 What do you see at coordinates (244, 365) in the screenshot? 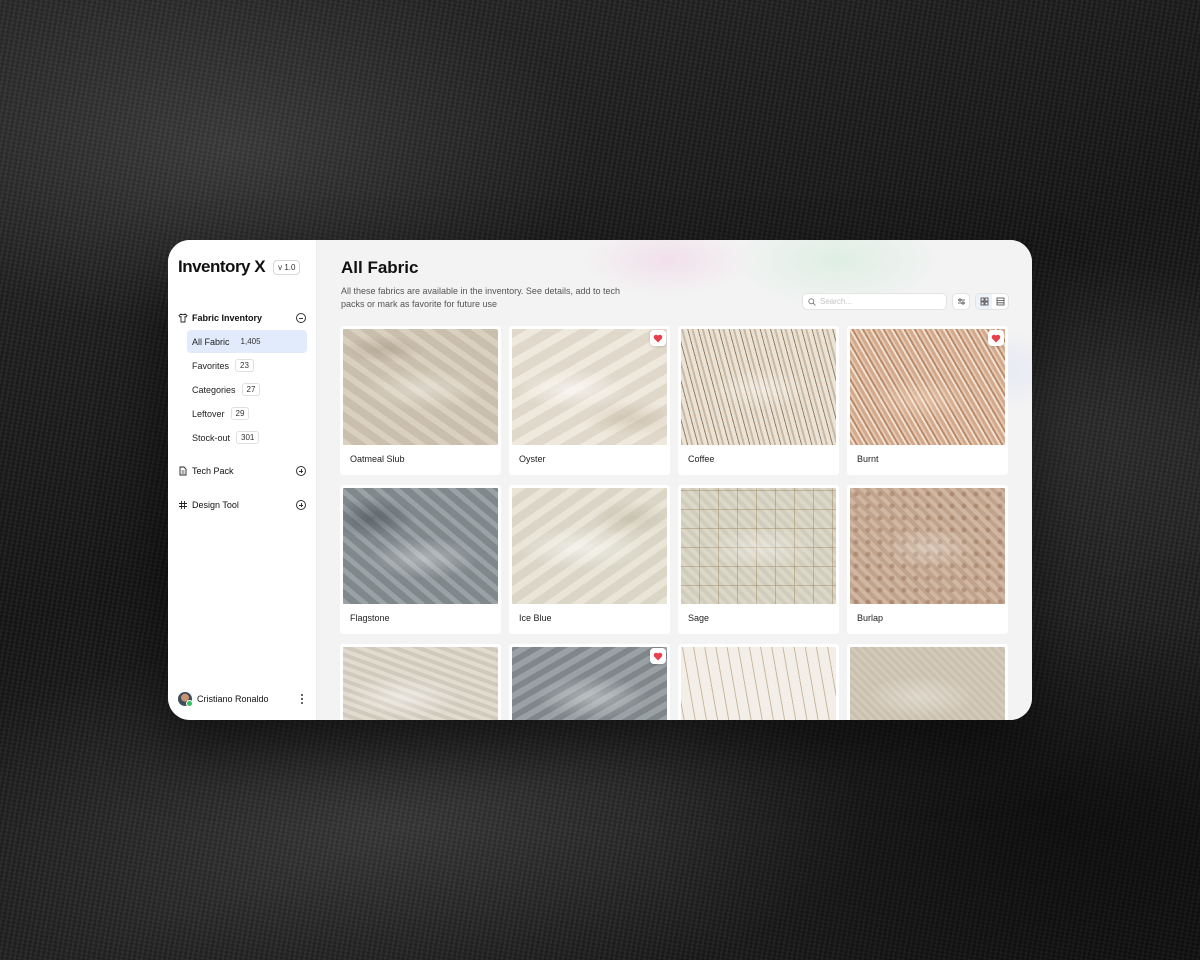
I see `count-badge: 23` at bounding box center [244, 365].